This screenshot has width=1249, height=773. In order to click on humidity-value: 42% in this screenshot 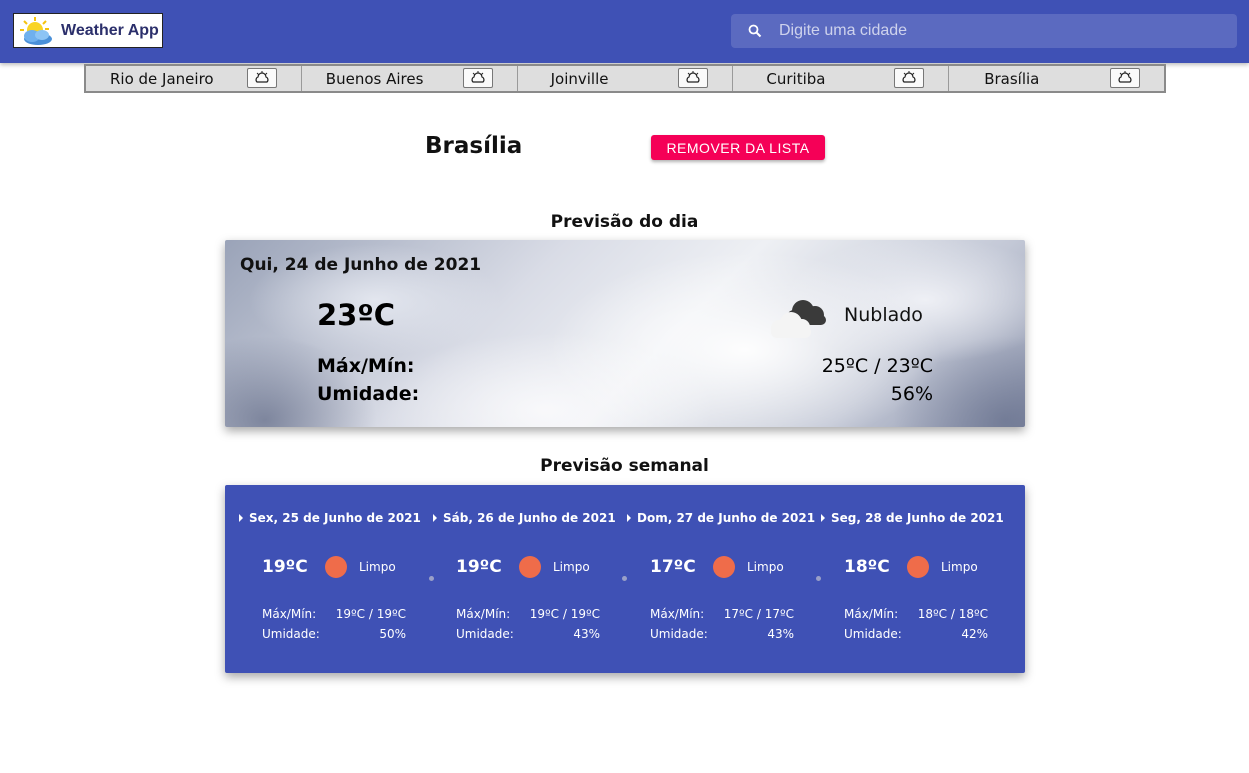, I will do `click(974, 634)`.